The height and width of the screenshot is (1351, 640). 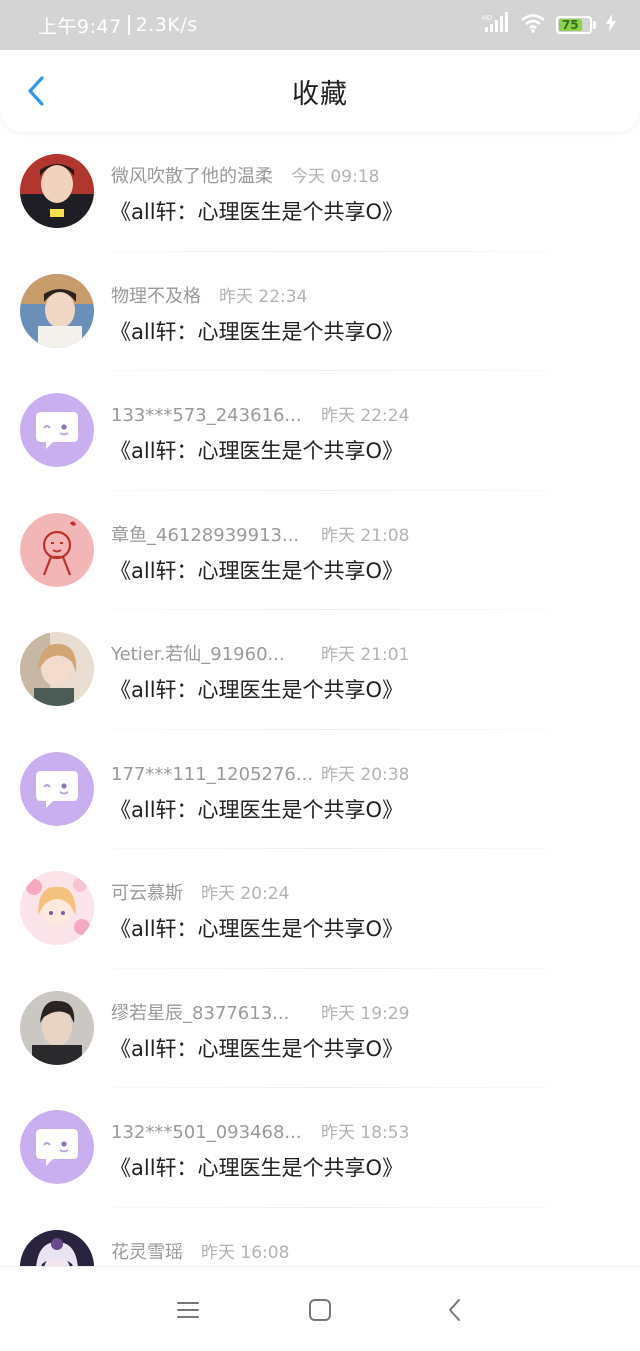 I want to click on item-meta: 133***573_243616... 昨天 22:24, so click(x=260, y=413).